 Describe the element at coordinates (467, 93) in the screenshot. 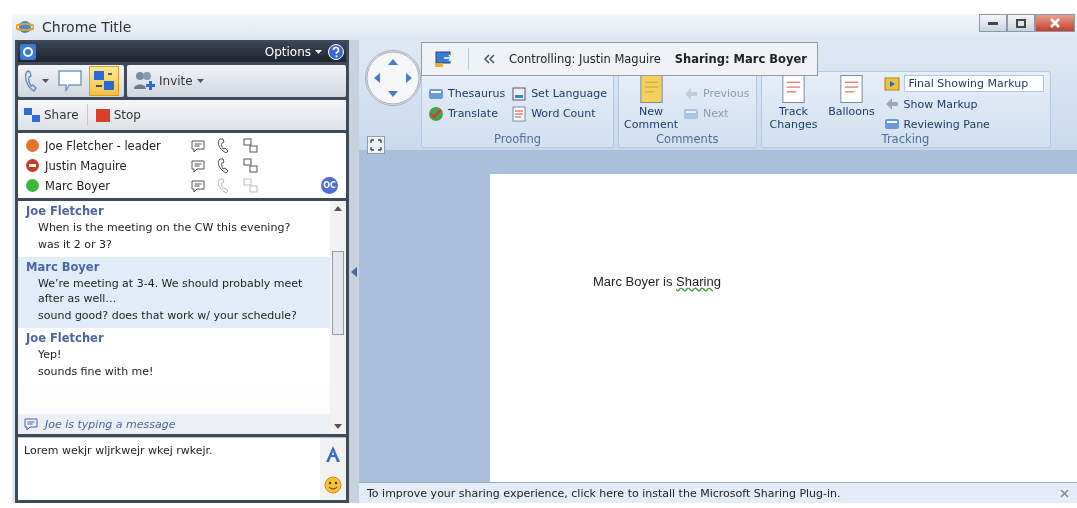

I see `ribbon-button: Thesaurus` at that location.